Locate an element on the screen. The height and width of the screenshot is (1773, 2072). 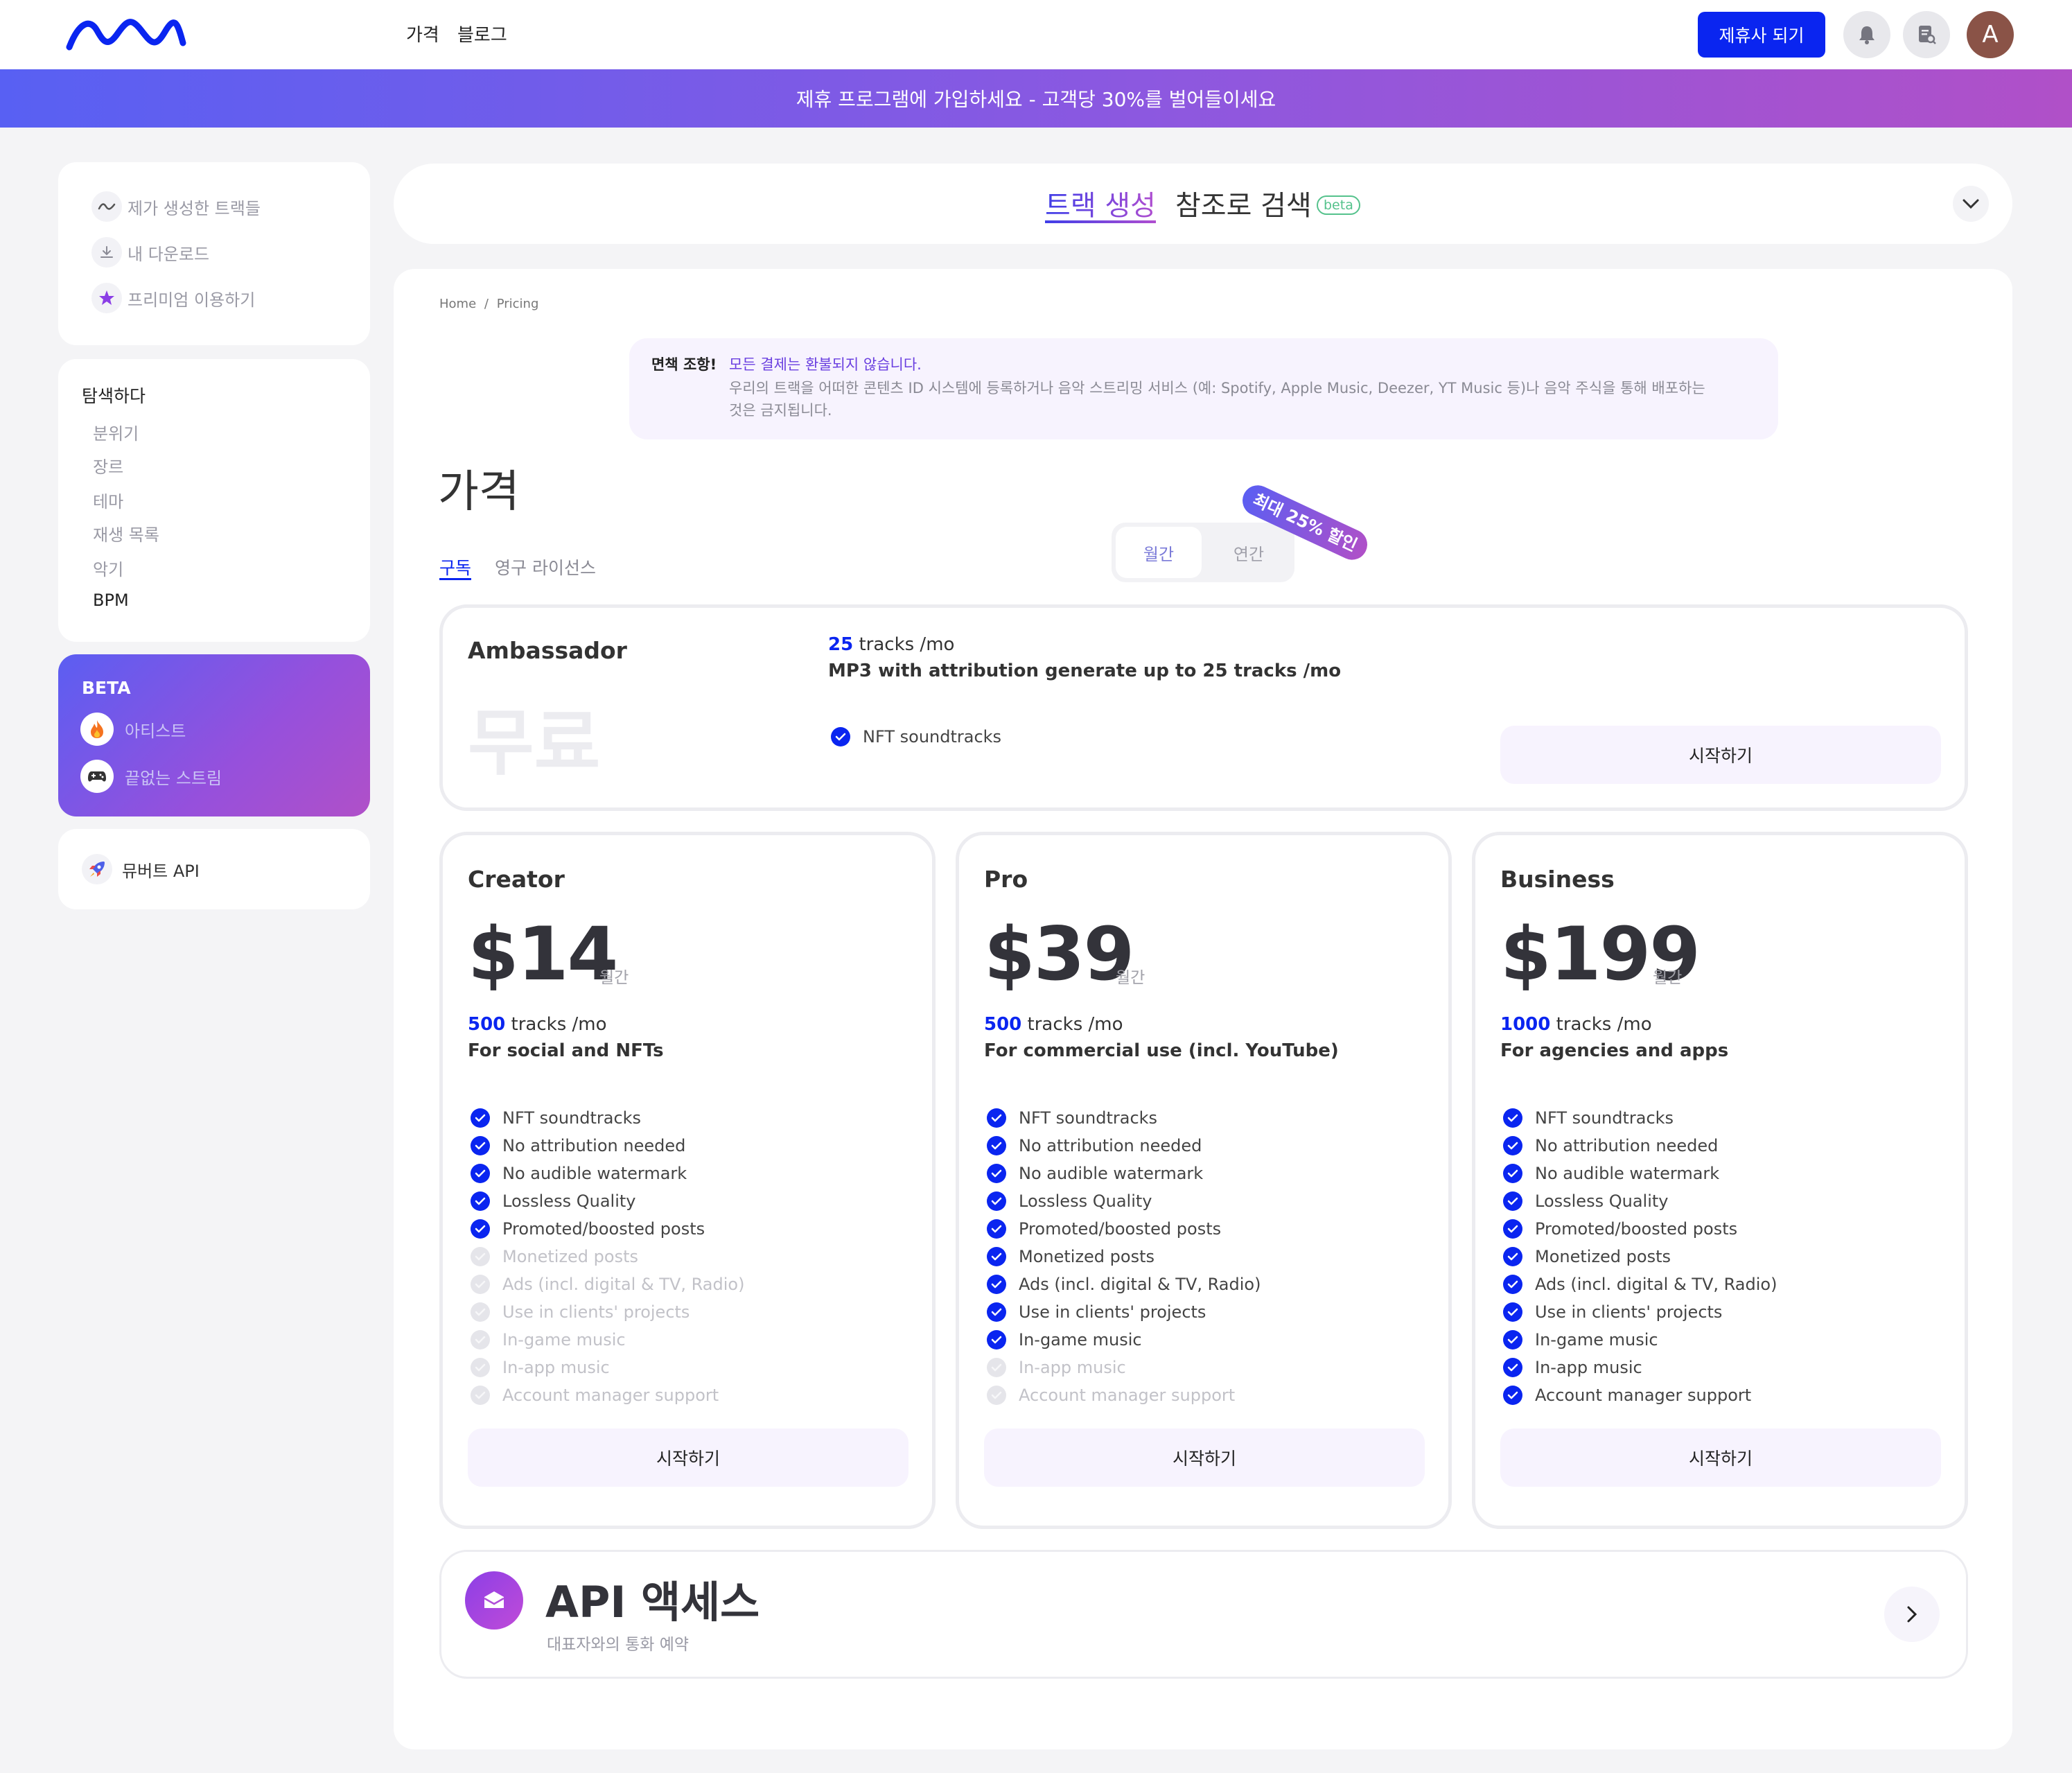
plan-name: Ambassador is located at coordinates (547, 650).